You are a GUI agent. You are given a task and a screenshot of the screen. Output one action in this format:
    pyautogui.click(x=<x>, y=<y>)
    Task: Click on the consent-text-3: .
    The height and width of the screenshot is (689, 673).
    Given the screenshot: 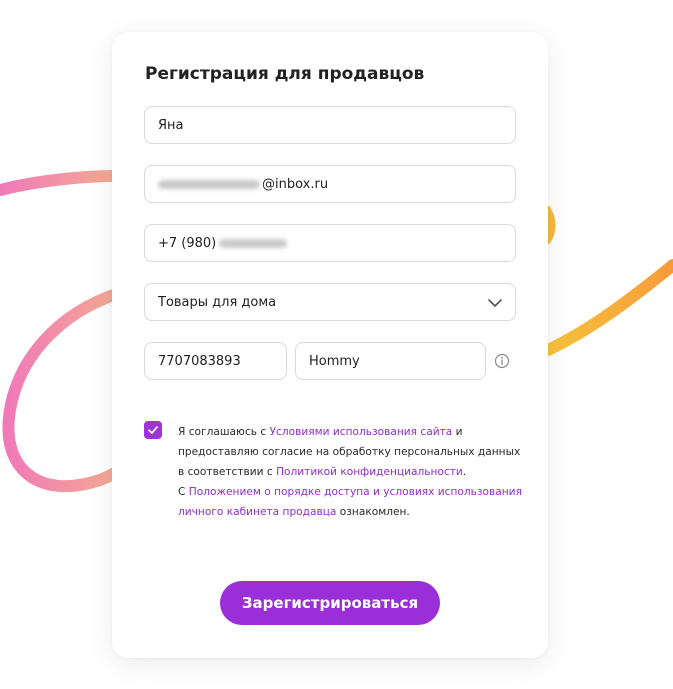 What is the action you would take?
    pyautogui.click(x=464, y=472)
    